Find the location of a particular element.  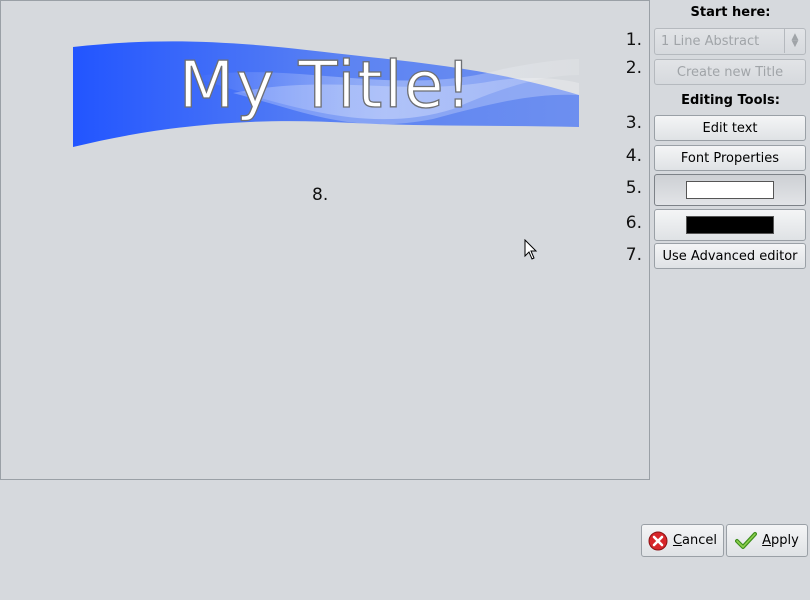

text-color-swatch is located at coordinates (730, 190).